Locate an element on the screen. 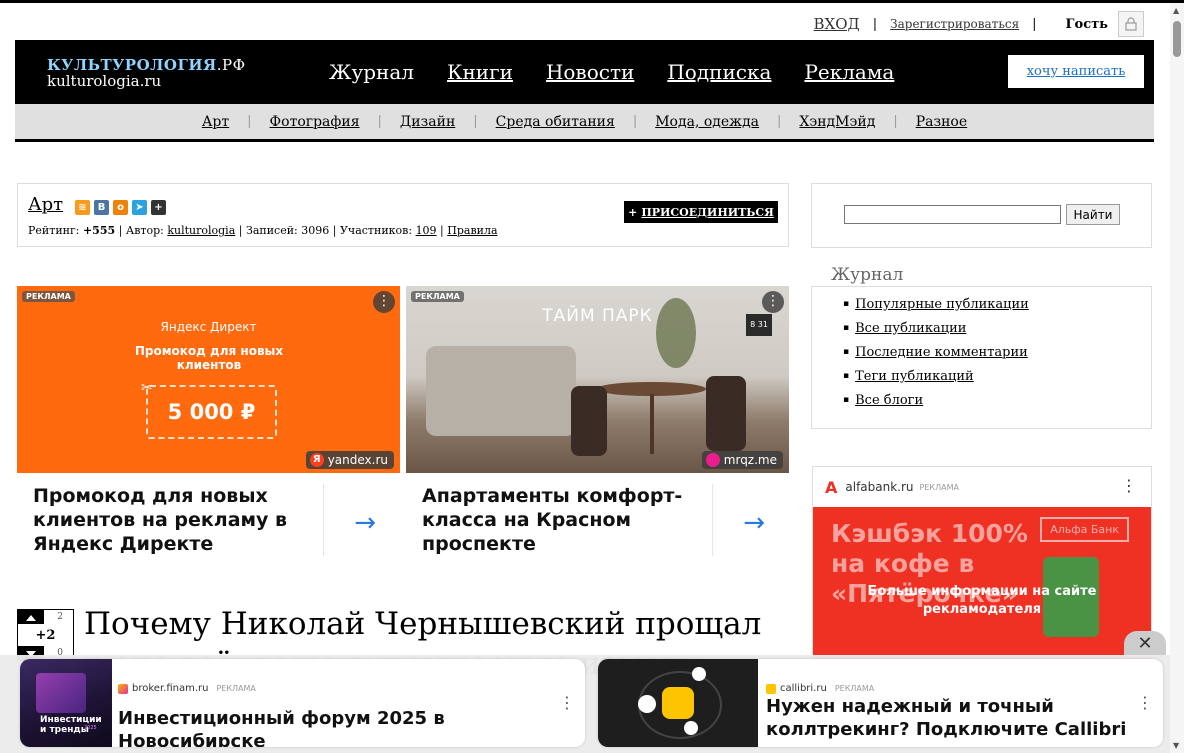 This screenshot has width=1184, height=753. records-count: 3096 is located at coordinates (315, 230).